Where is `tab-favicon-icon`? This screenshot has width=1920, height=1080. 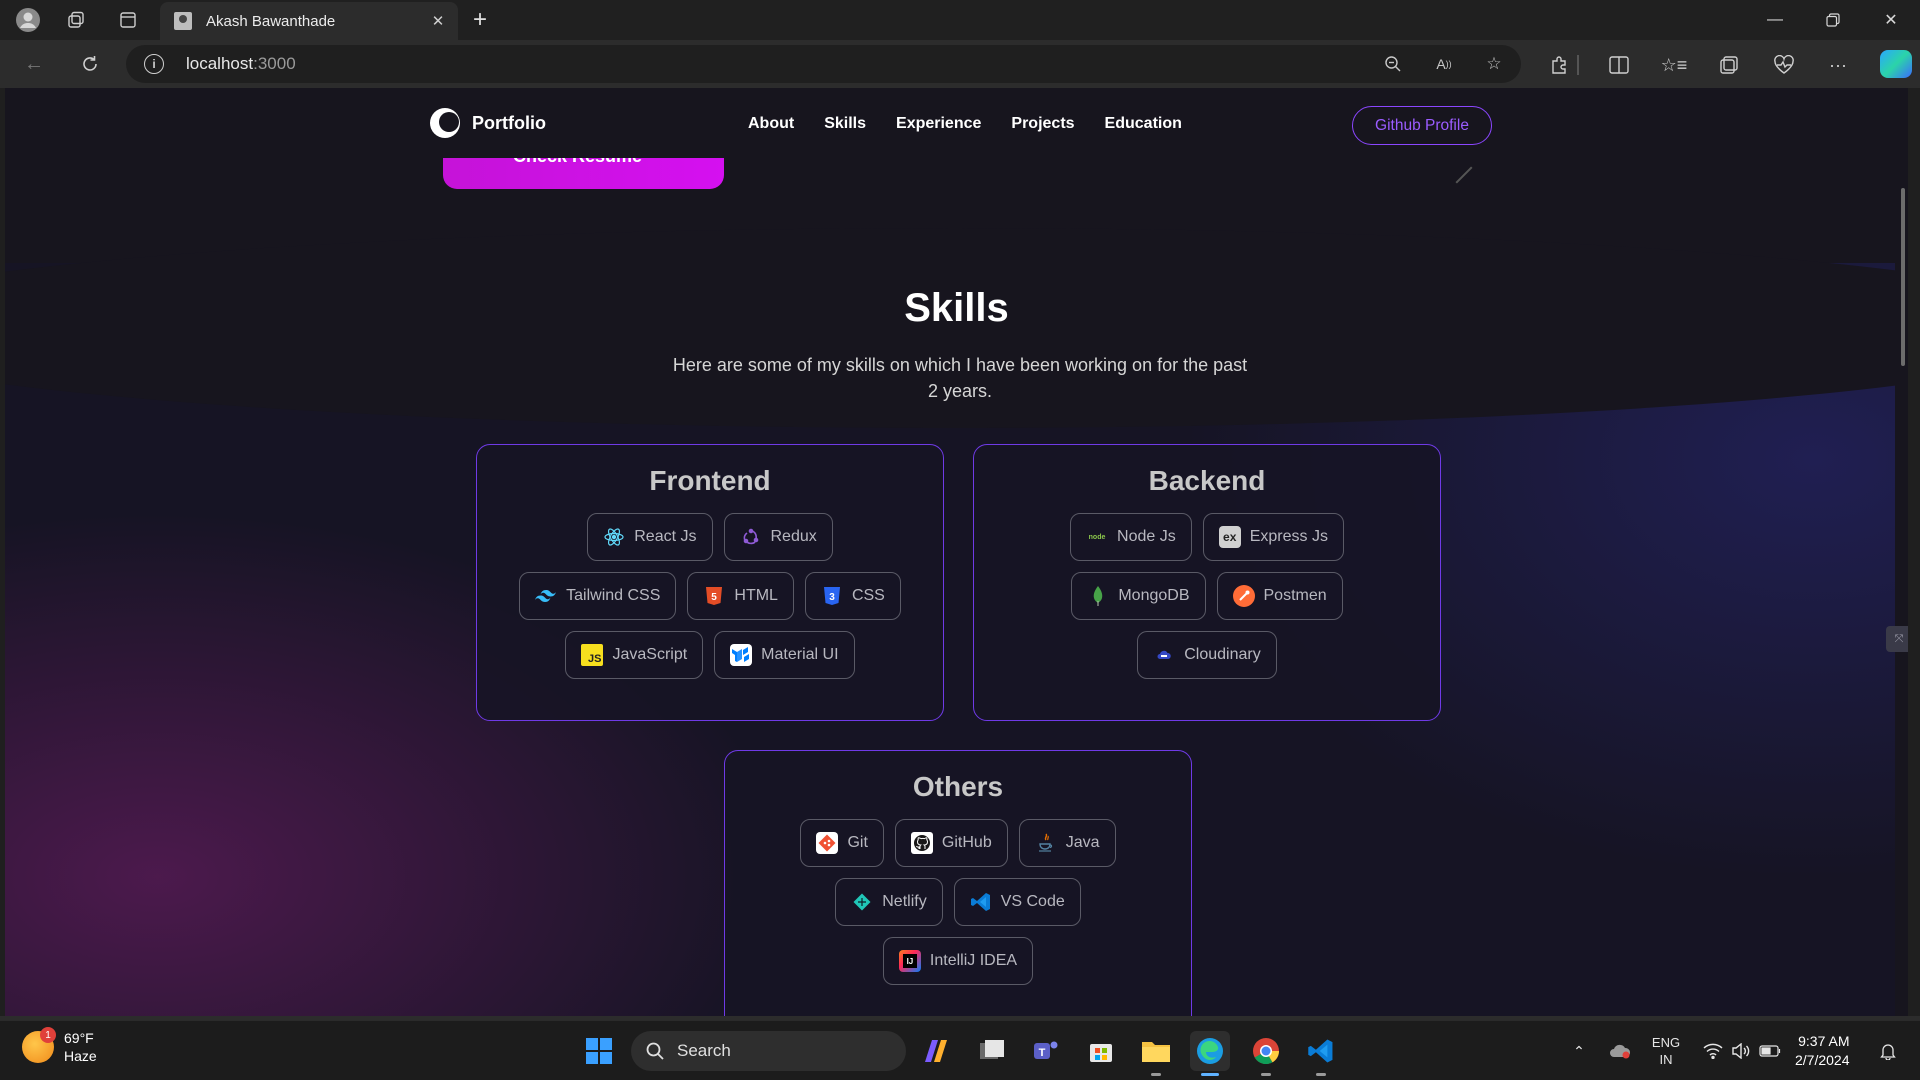 tab-favicon-icon is located at coordinates (183, 21).